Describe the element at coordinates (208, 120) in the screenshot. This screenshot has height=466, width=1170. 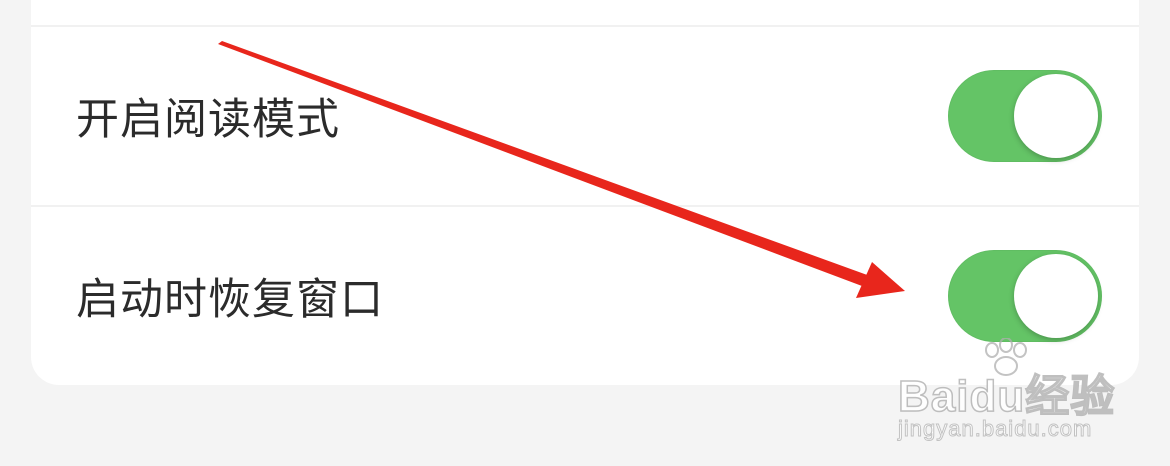
I see `setting-label-reading-mode: 开启阅读模式` at that location.